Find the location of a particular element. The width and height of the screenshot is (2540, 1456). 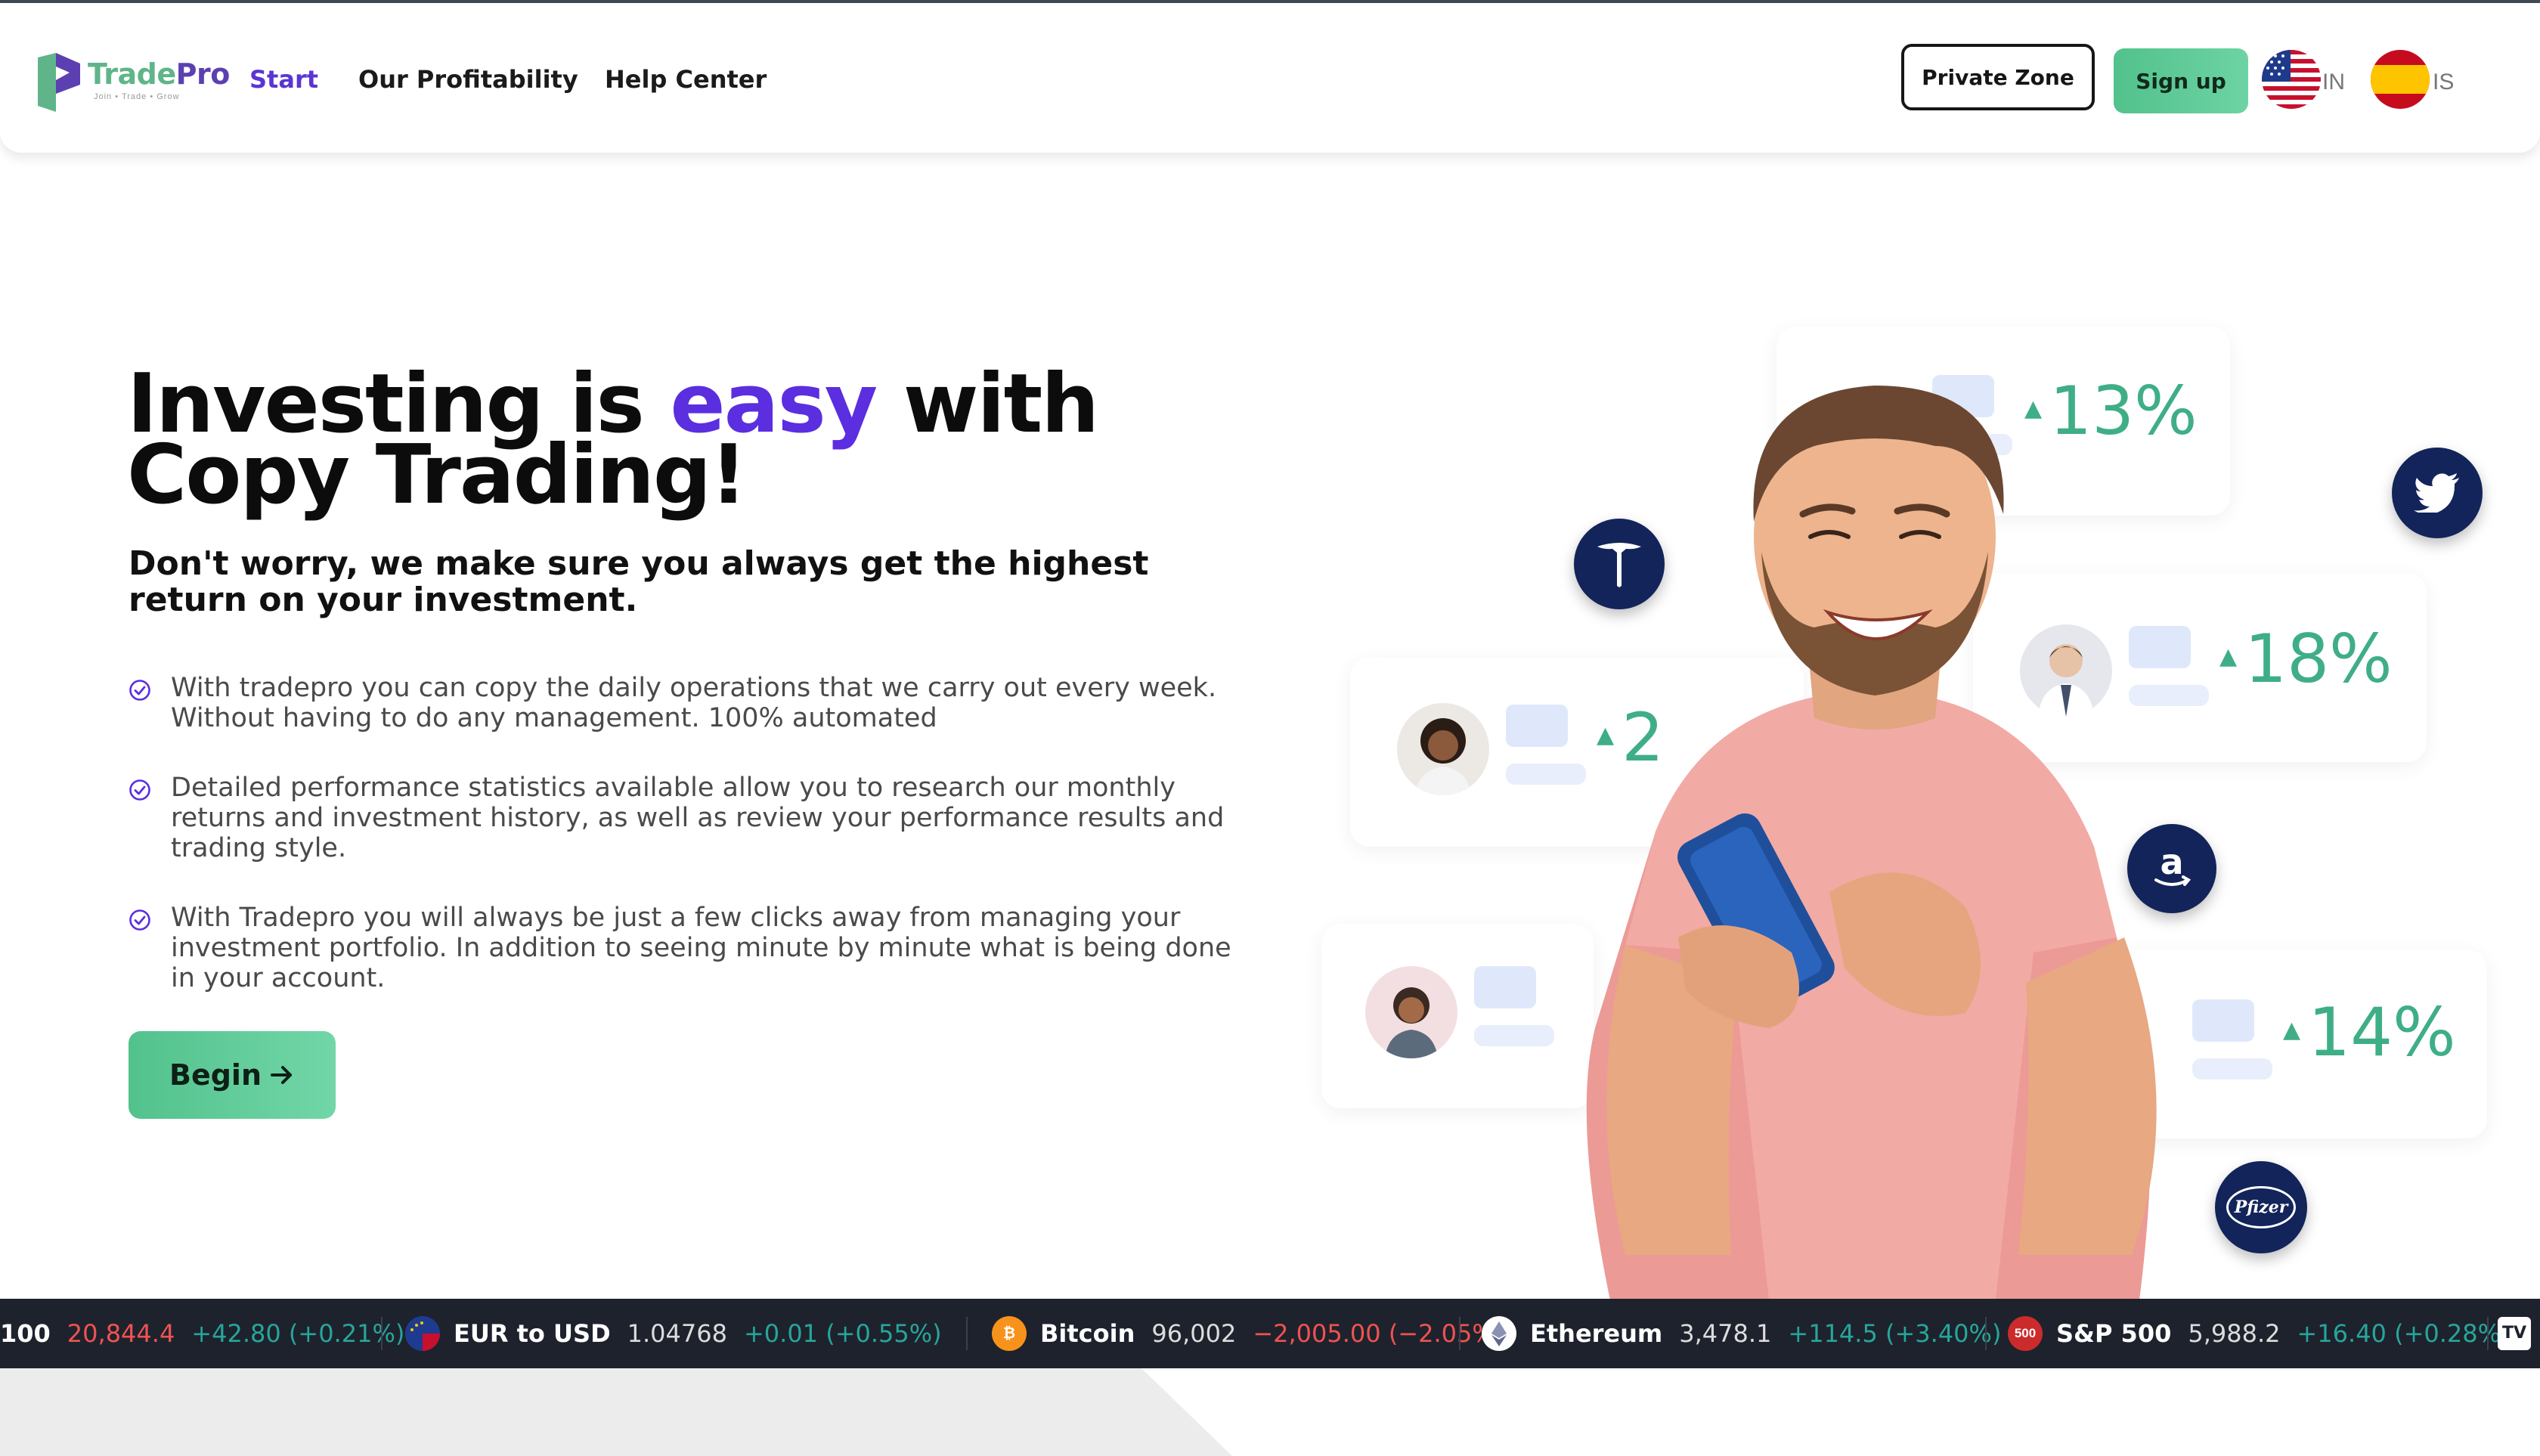

ticker-change: +114.5 (+3.40%) is located at coordinates (1895, 1333).